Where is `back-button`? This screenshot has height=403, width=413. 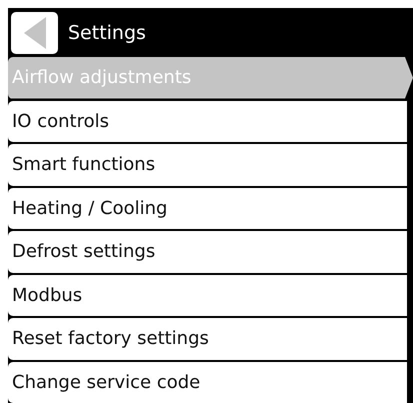
back-button is located at coordinates (34, 33).